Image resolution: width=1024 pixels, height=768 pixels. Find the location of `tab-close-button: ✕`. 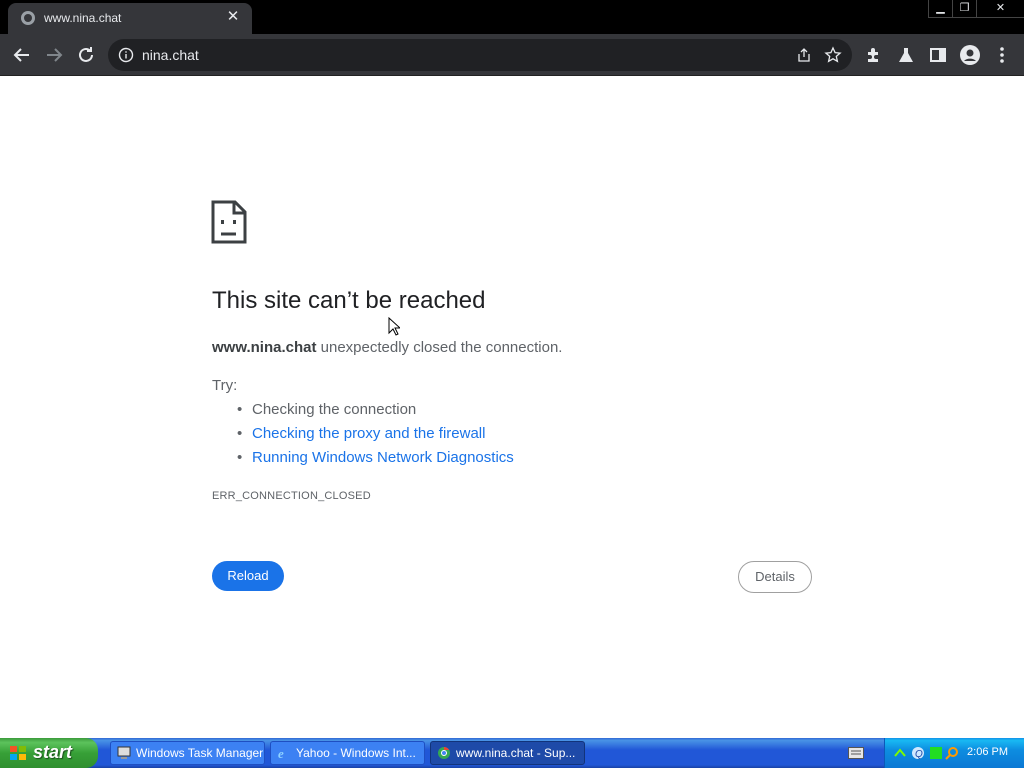

tab-close-button: ✕ is located at coordinates (233, 17).